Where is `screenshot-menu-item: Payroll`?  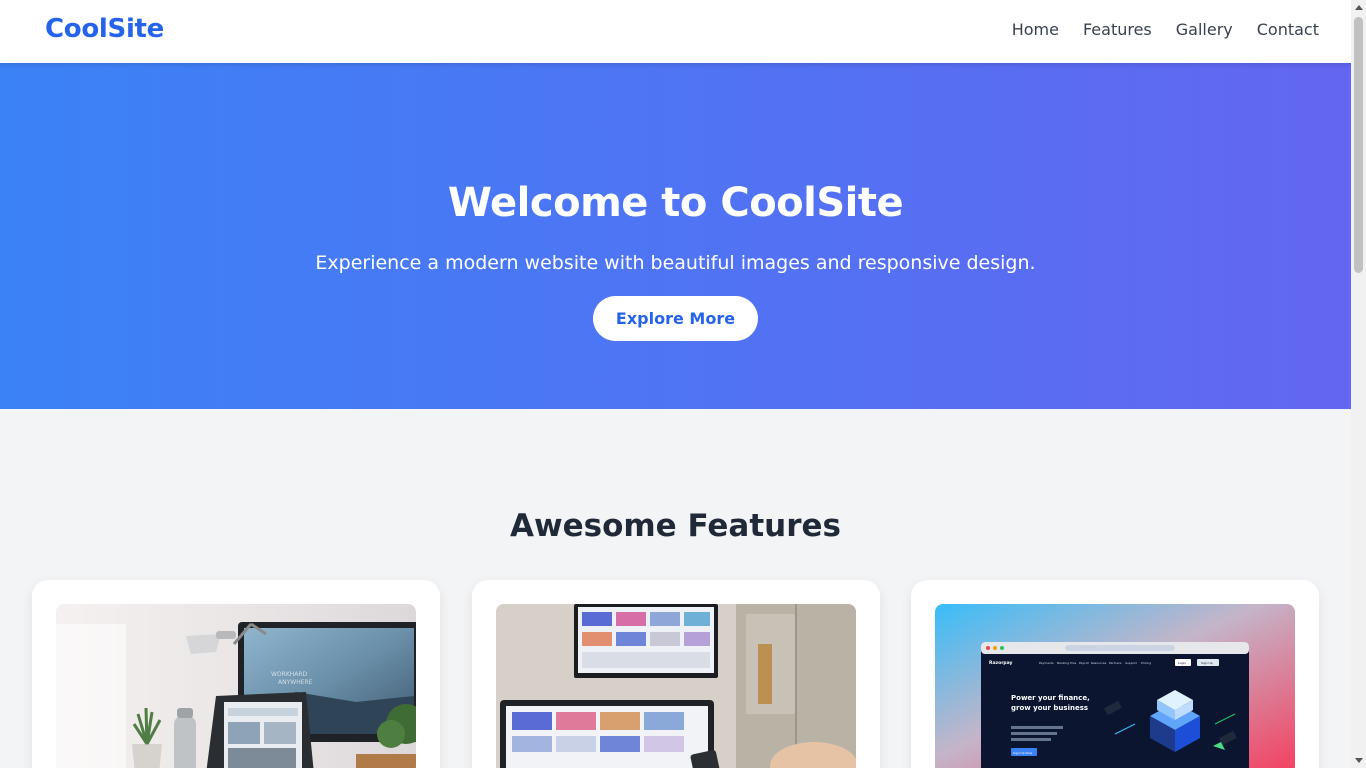
screenshot-menu-item: Payroll is located at coordinates (1084, 663).